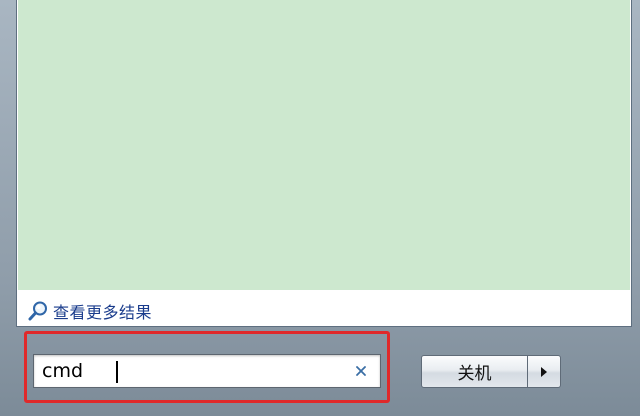 Image resolution: width=640 pixels, height=416 pixels. What do you see at coordinates (361, 371) in the screenshot?
I see `clear-x-icon` at bounding box center [361, 371].